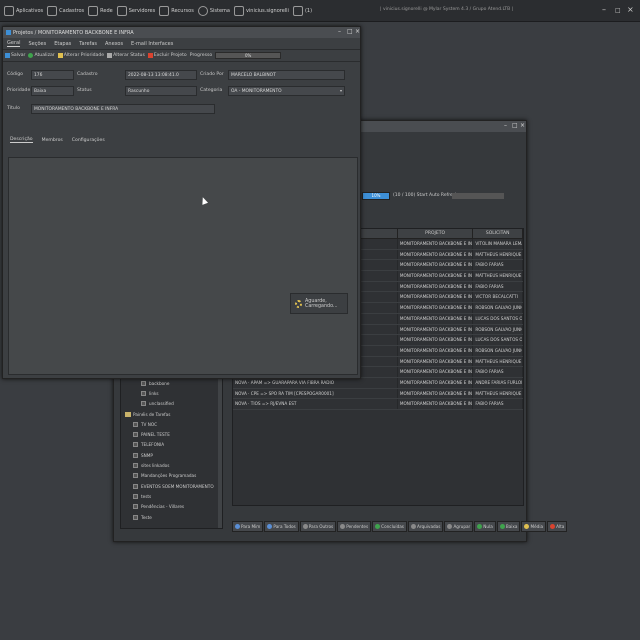 The height and width of the screenshot is (640, 640). I want to click on tree-item-label: EVENTOS SOEM MONITORAMENTO, so click(177, 486).